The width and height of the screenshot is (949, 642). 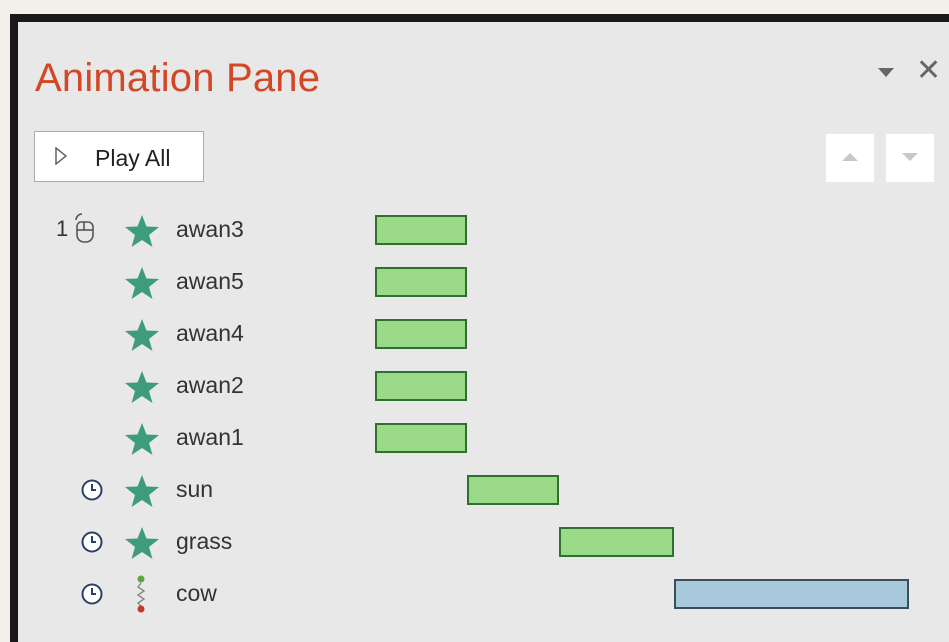 What do you see at coordinates (204, 541) in the screenshot?
I see `animation-name: grass` at bounding box center [204, 541].